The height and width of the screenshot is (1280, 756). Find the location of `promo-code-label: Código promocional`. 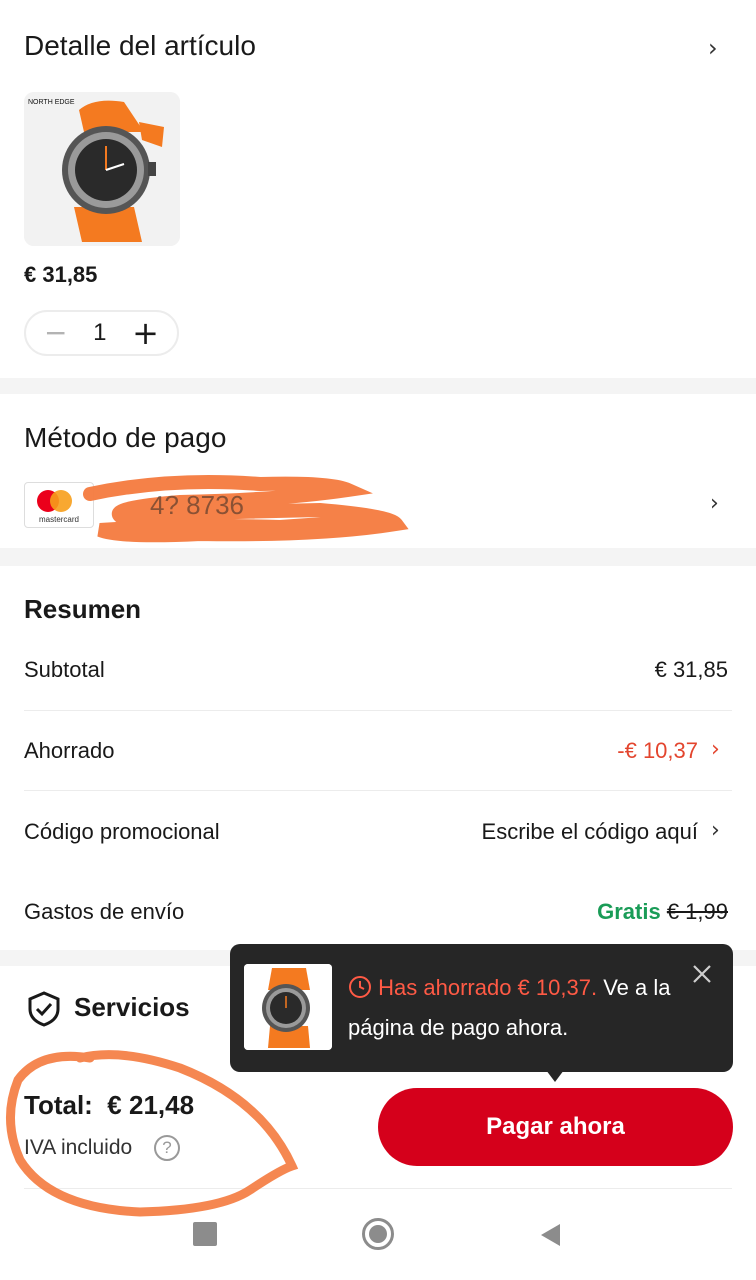

promo-code-label: Código promocional is located at coordinates (122, 831).